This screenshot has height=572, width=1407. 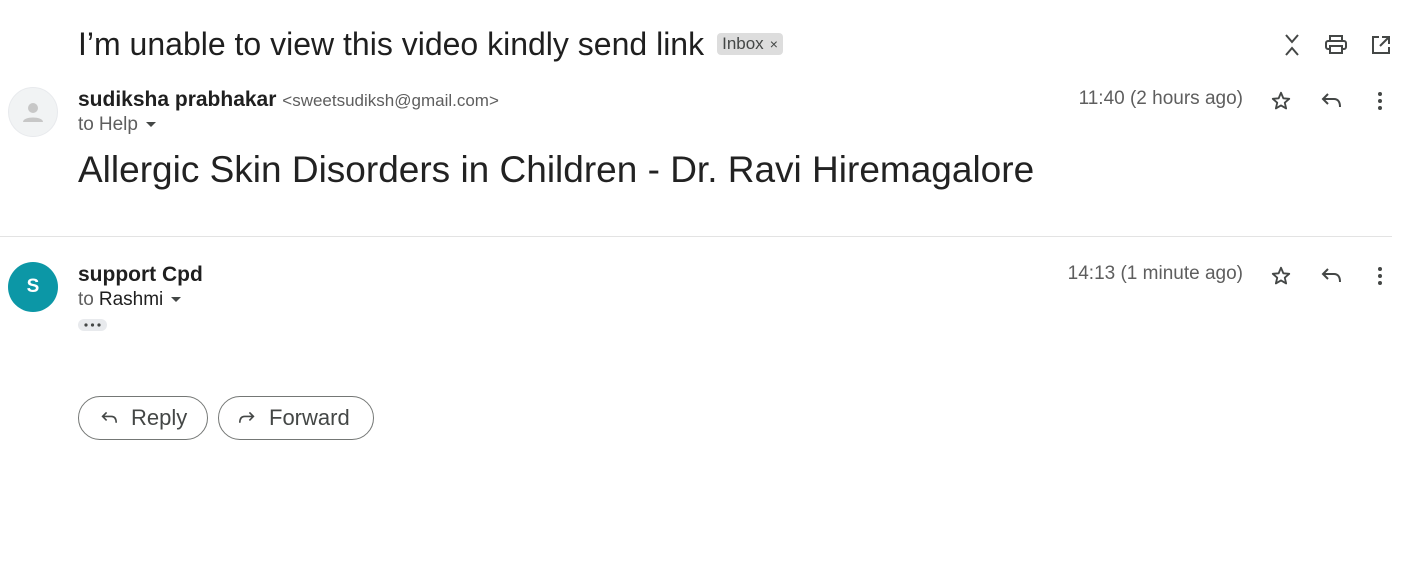 I want to click on message-time: 14:13 (1 minute ago), so click(x=1155, y=273).